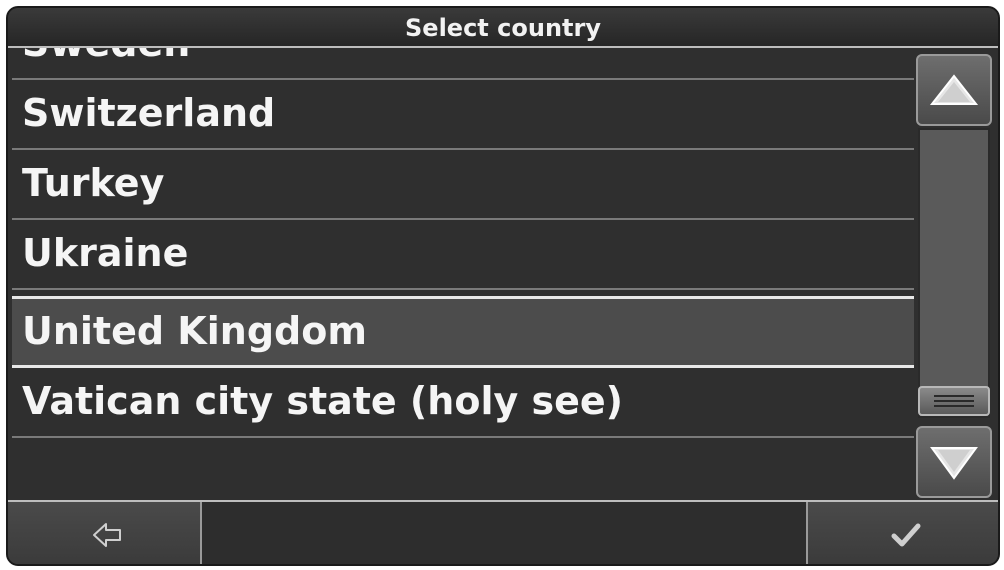  I want to click on checkmark-icon, so click(903, 533).